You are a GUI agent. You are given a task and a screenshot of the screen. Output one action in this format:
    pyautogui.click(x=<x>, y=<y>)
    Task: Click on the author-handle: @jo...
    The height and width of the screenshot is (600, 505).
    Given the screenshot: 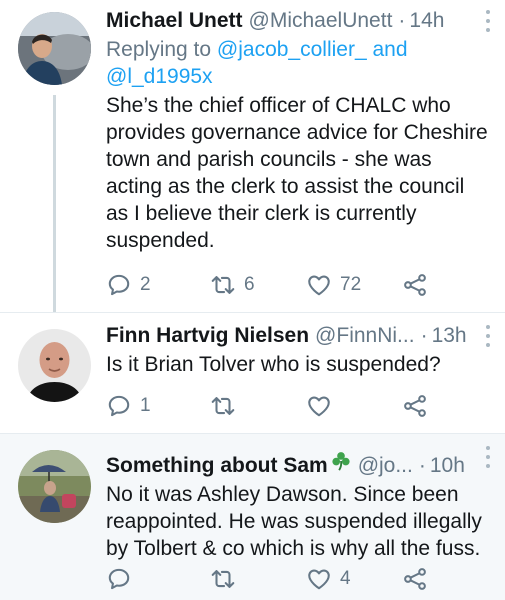 What is the action you would take?
    pyautogui.click(x=385, y=466)
    